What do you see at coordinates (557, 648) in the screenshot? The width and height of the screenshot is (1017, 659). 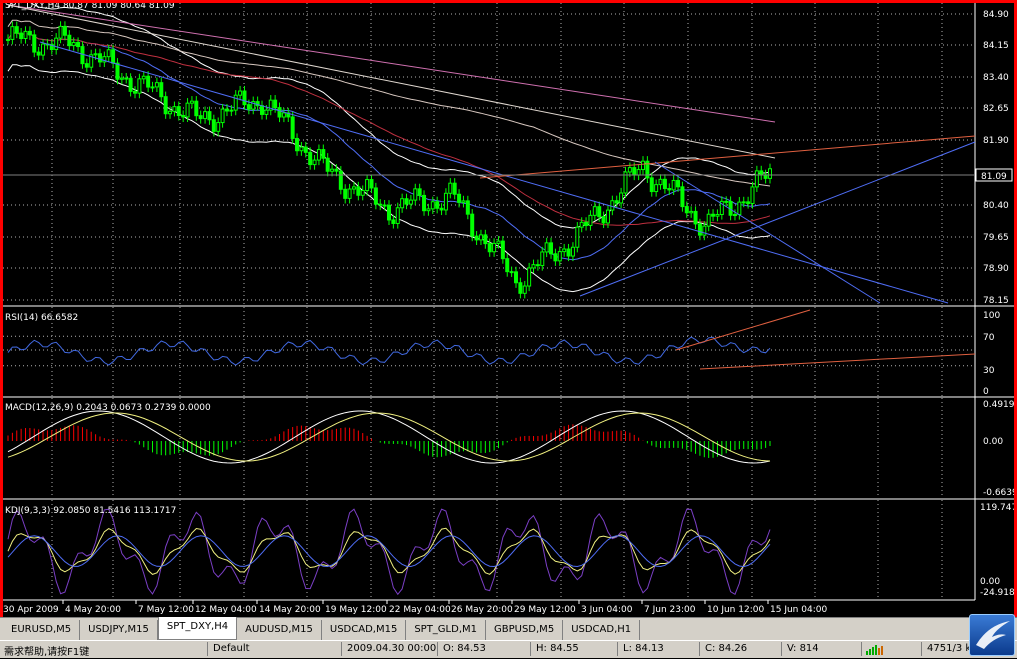 I see `bar-high: H: 84.55` at bounding box center [557, 648].